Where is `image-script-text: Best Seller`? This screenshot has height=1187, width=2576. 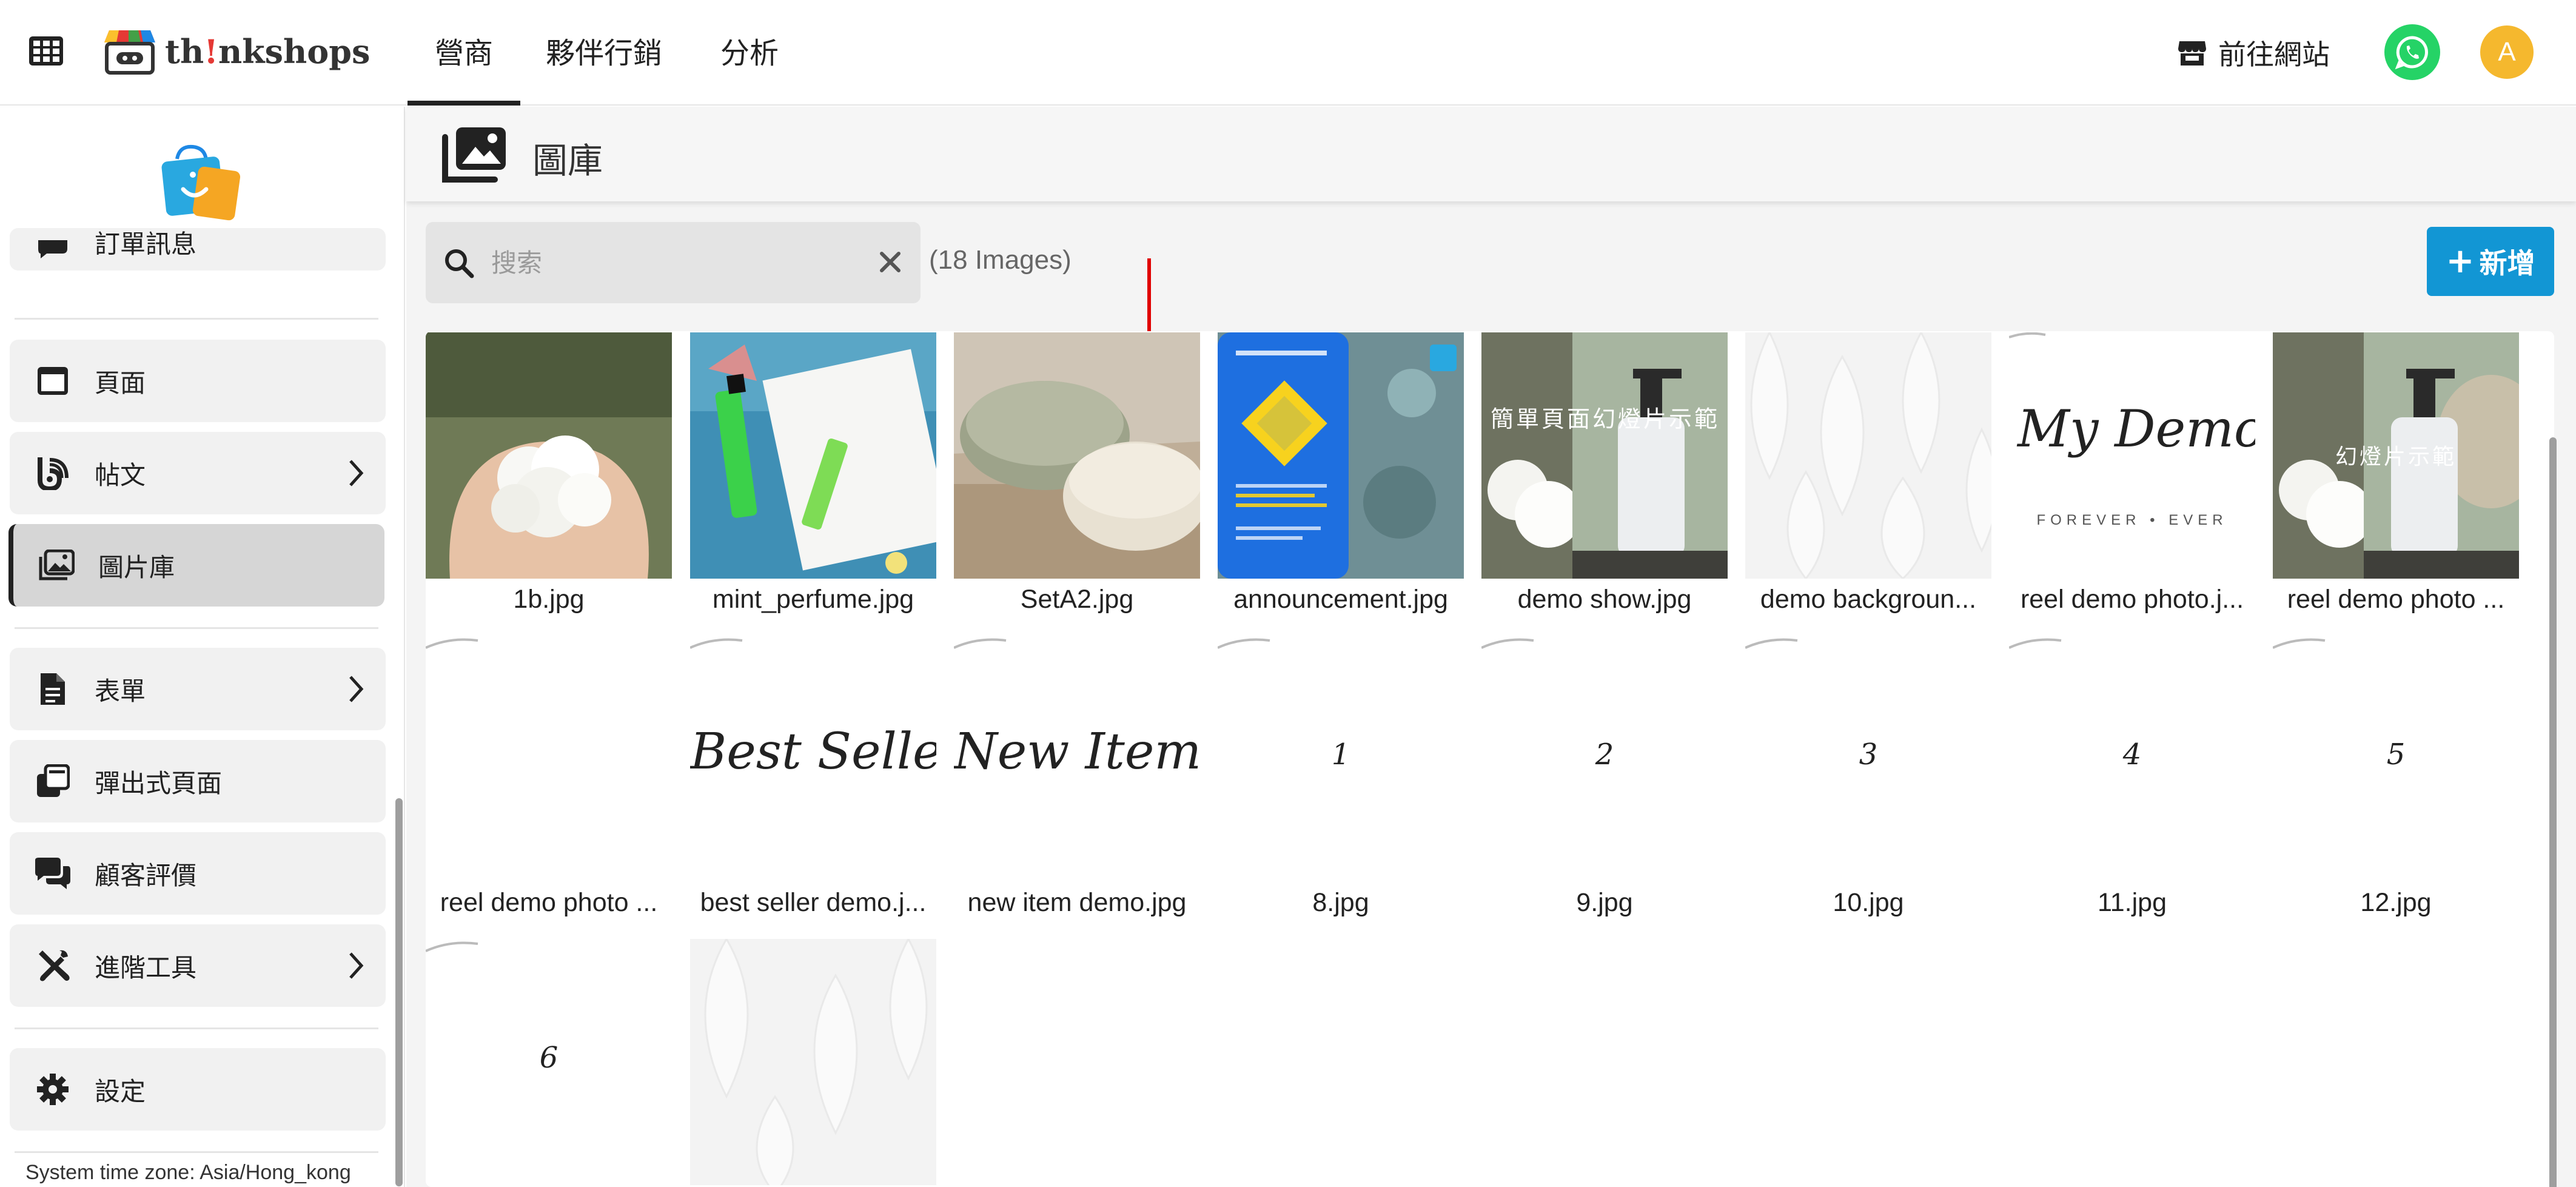
image-script-text: Best Seller is located at coordinates (813, 752).